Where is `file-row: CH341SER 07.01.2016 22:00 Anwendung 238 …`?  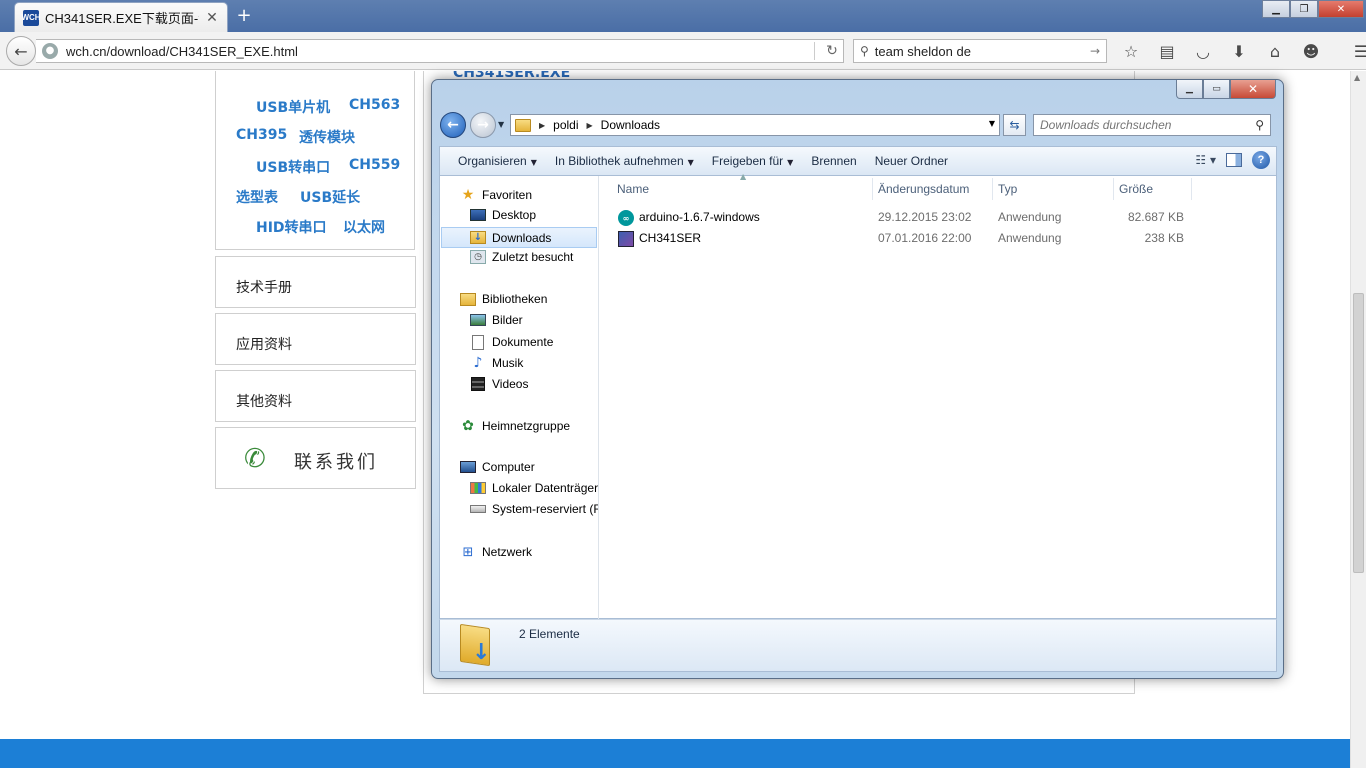
file-row: CH341SER 07.01.2016 22:00 Anwendung 238 … is located at coordinates (938, 238).